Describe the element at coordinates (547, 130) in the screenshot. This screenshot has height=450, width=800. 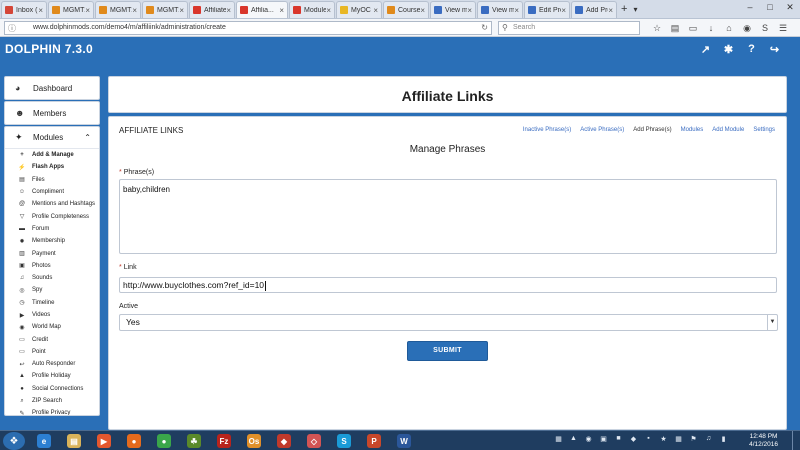
I see `panel-link: Inactive Phrase(s)` at that location.